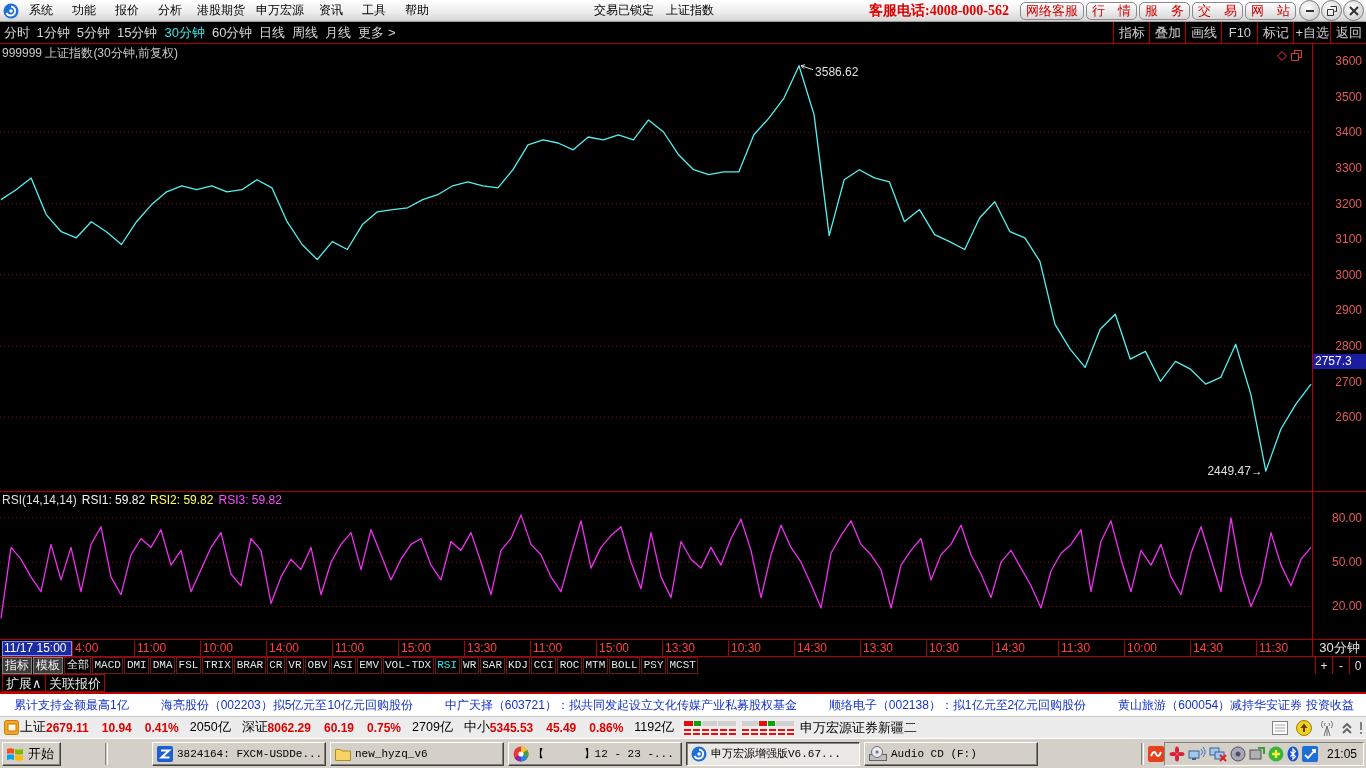 The height and width of the screenshot is (768, 1366). What do you see at coordinates (93, 32) in the screenshot?
I see `period-tab: 5分钟` at bounding box center [93, 32].